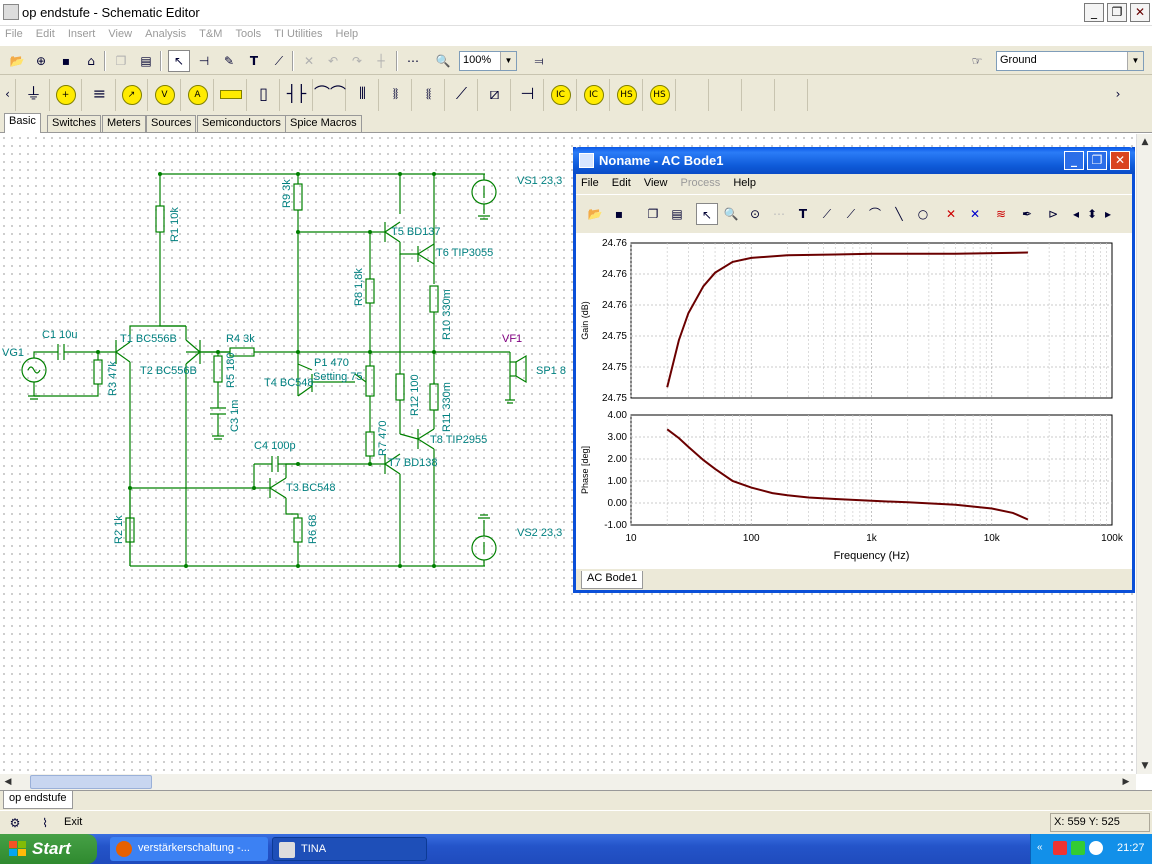 Image resolution: width=1152 pixels, height=864 pixels. Describe the element at coordinates (381, 61) in the screenshot. I see `junction-icon: ┼` at that location.